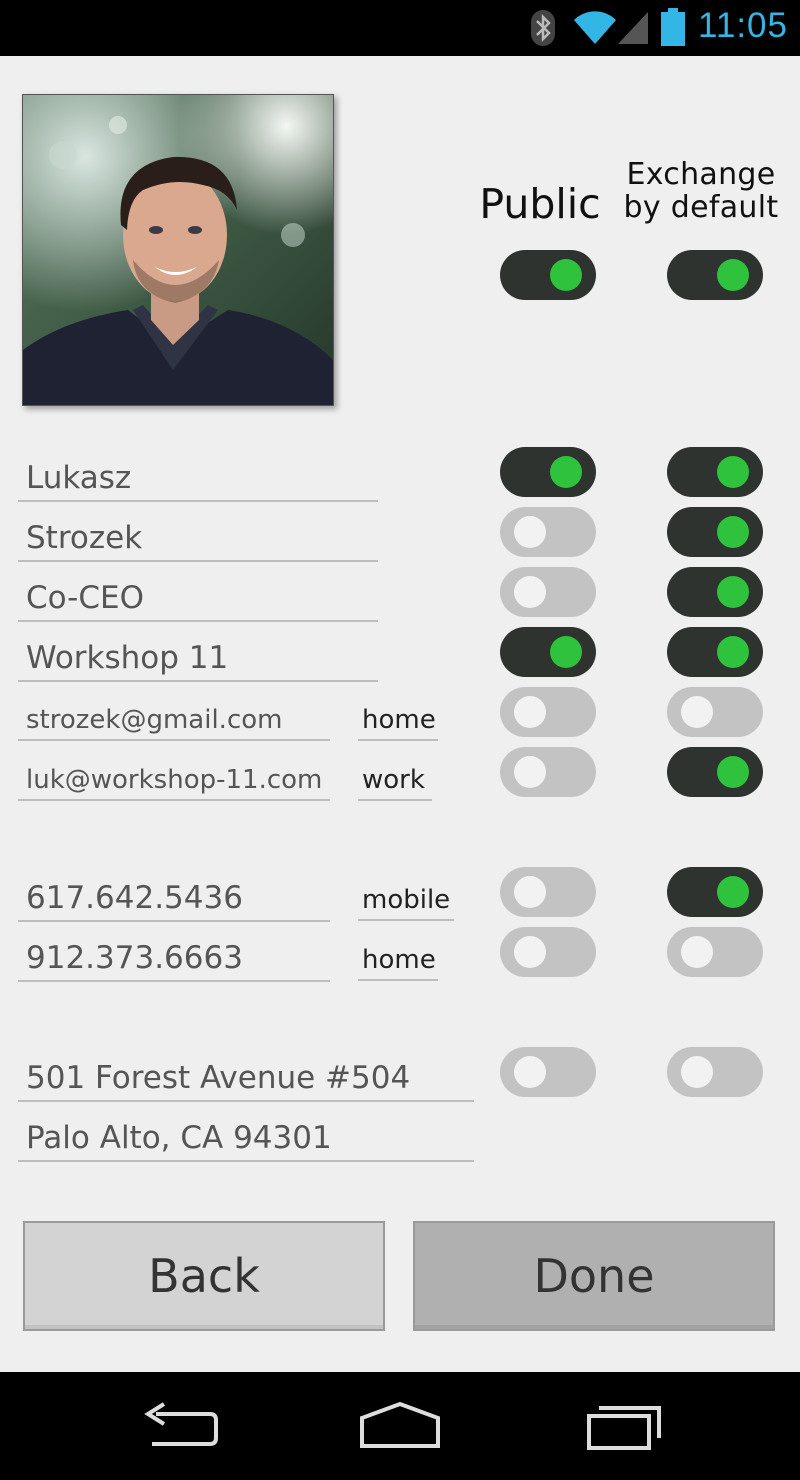 This screenshot has height=1480, width=800. What do you see at coordinates (715, 532) in the screenshot?
I see `last-name-exchange-toggle` at bounding box center [715, 532].